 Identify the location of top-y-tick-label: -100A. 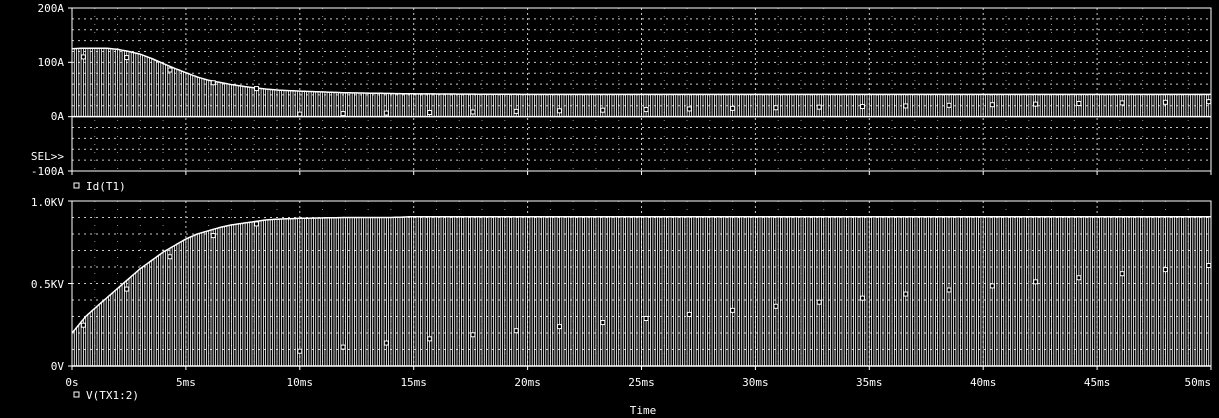
(47, 171).